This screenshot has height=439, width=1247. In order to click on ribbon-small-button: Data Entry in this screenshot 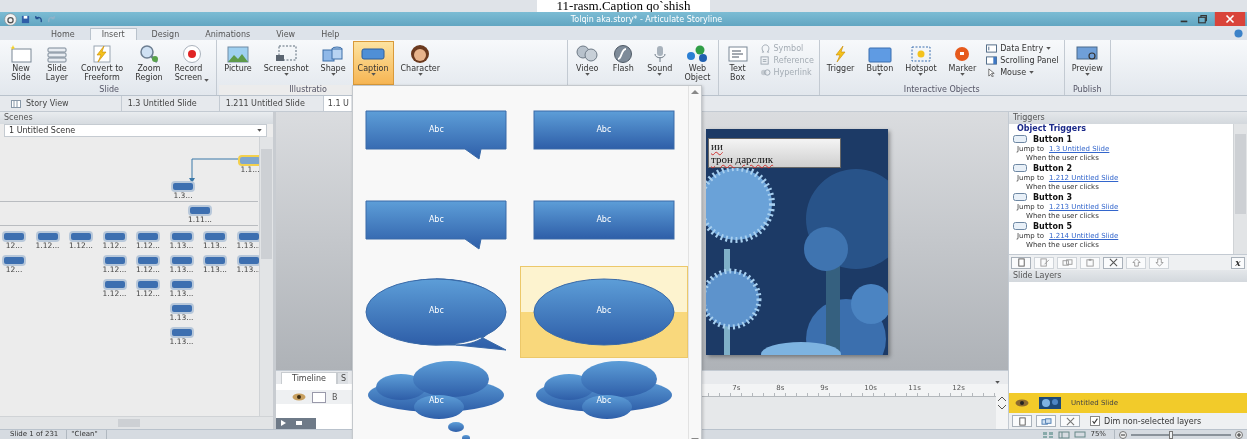, I will do `click(1022, 48)`.